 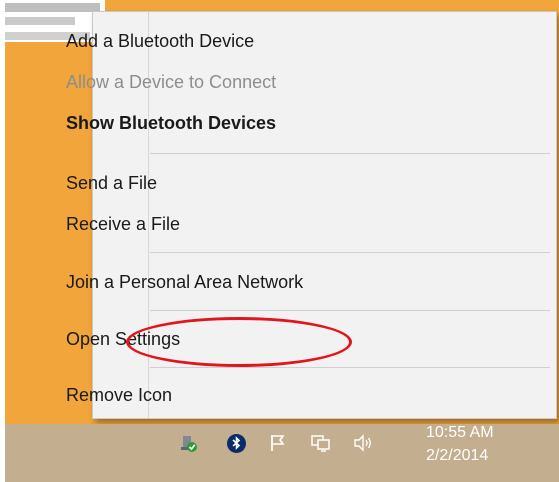 I want to click on menu-item-remove-icon: Remove Icon, so click(x=255, y=395).